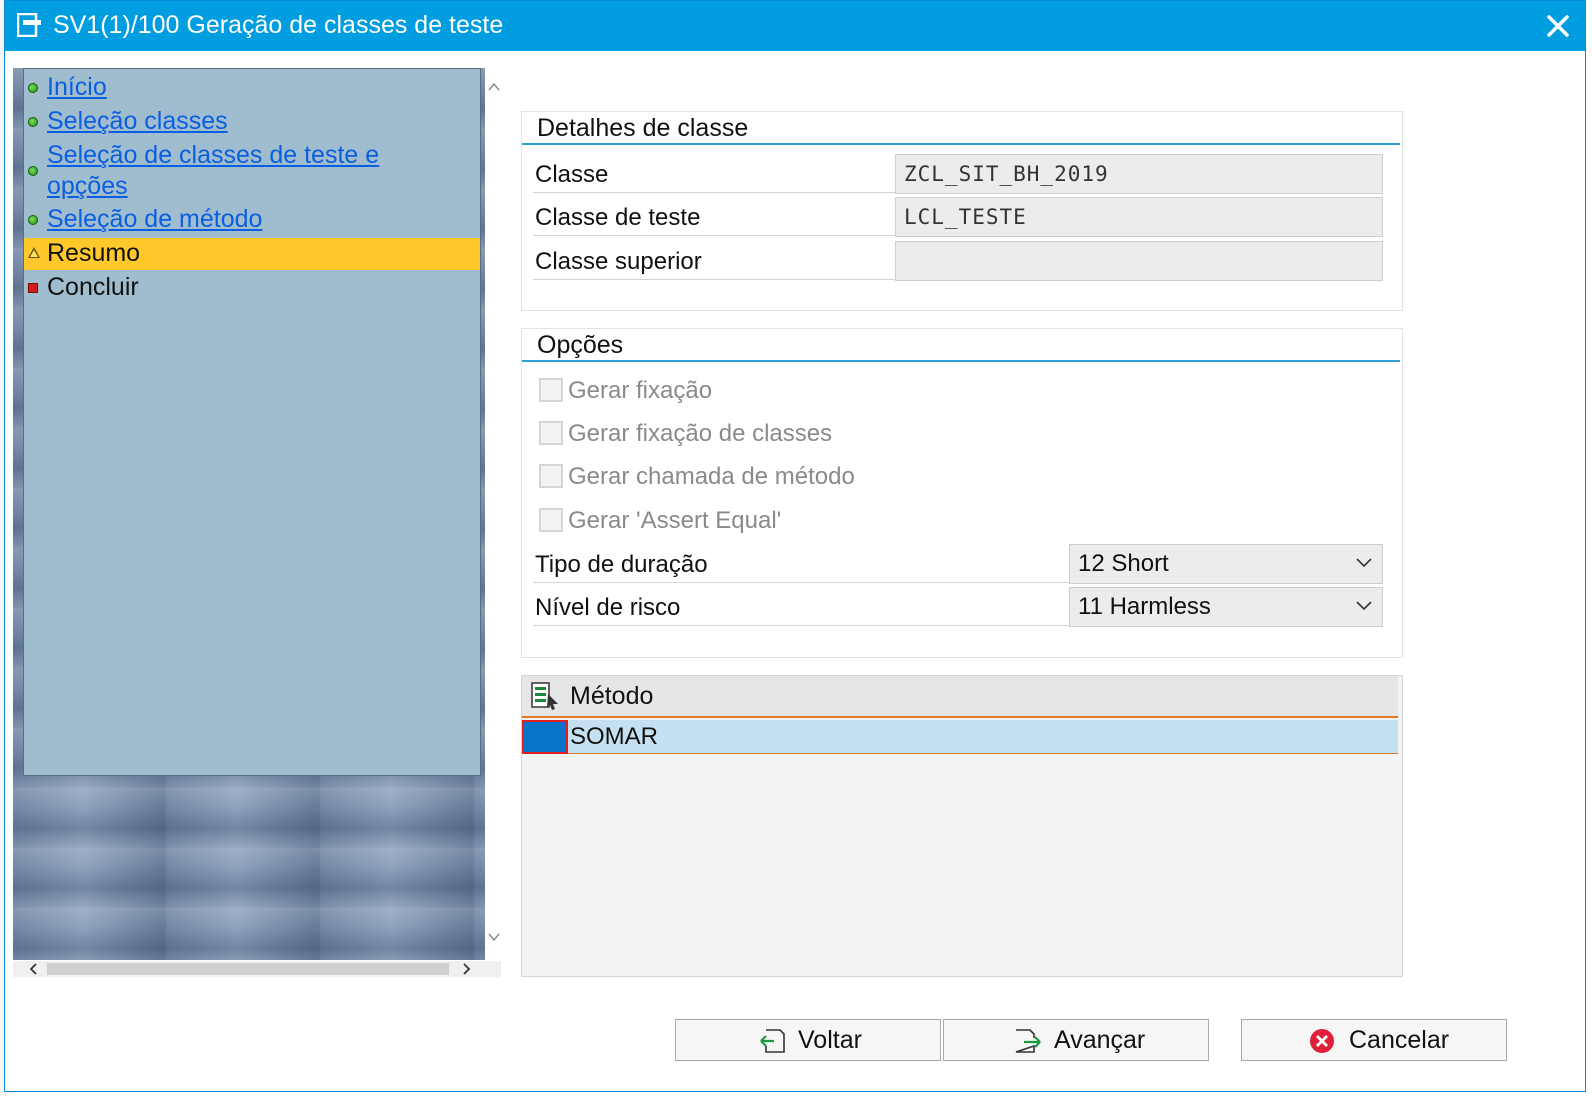  I want to click on step-resumo: Resumo, so click(252, 254).